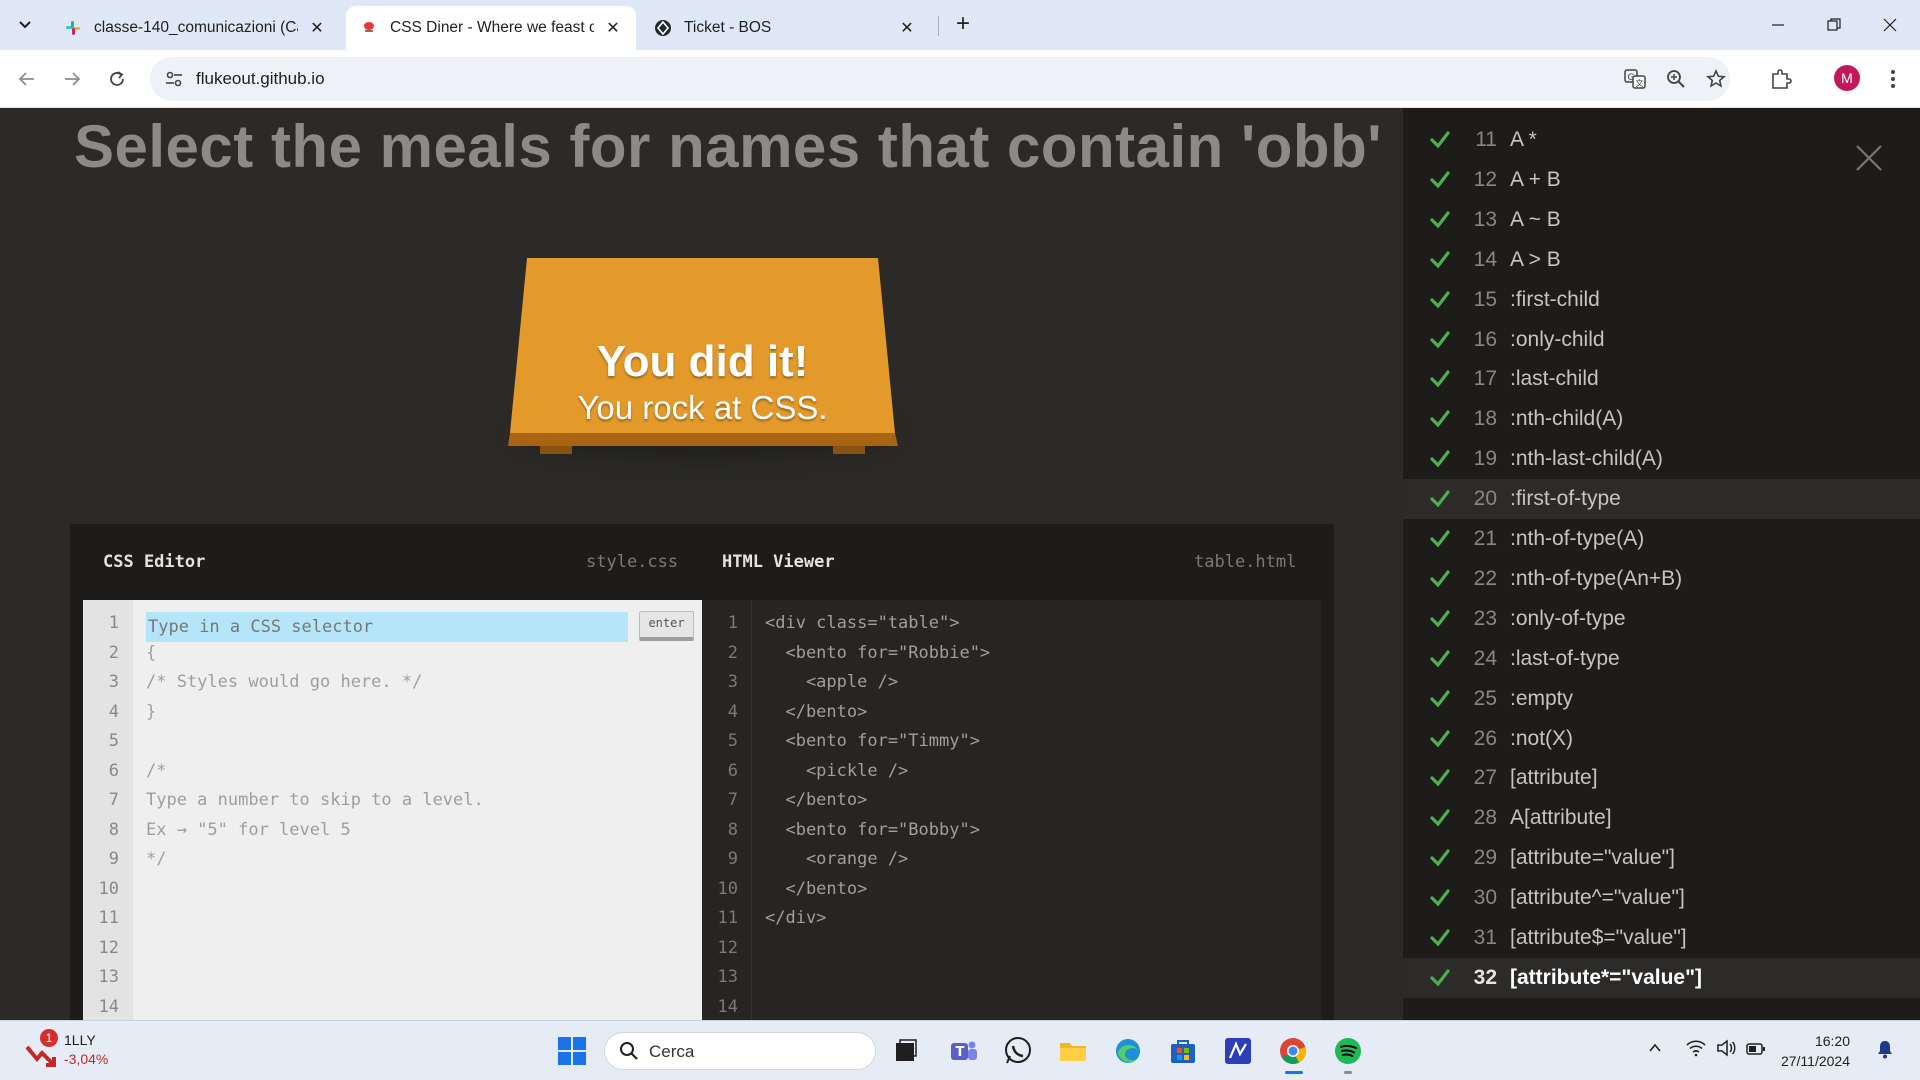 The height and width of the screenshot is (1080, 1920). I want to click on level-item-17: 17:last-child, so click(1661, 379).